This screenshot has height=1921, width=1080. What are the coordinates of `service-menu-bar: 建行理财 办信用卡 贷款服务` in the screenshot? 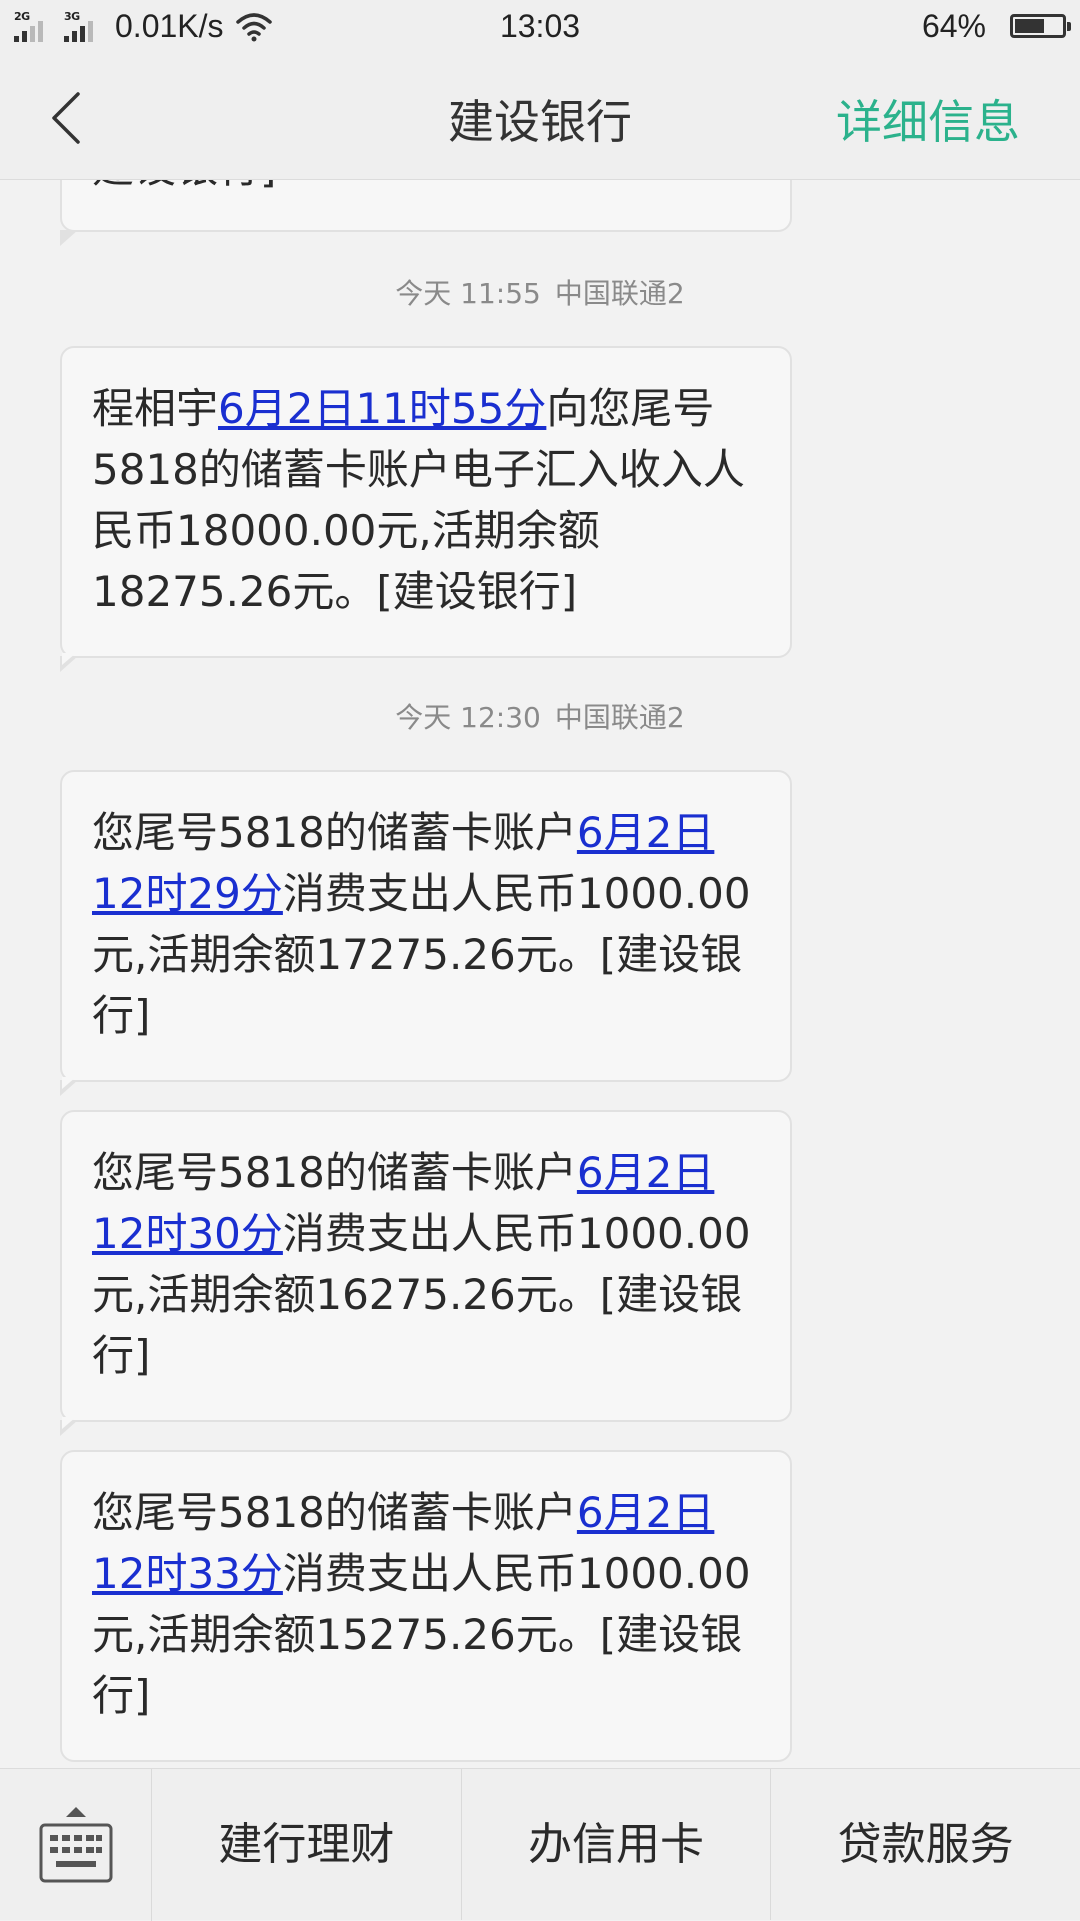 It's located at (540, 1844).